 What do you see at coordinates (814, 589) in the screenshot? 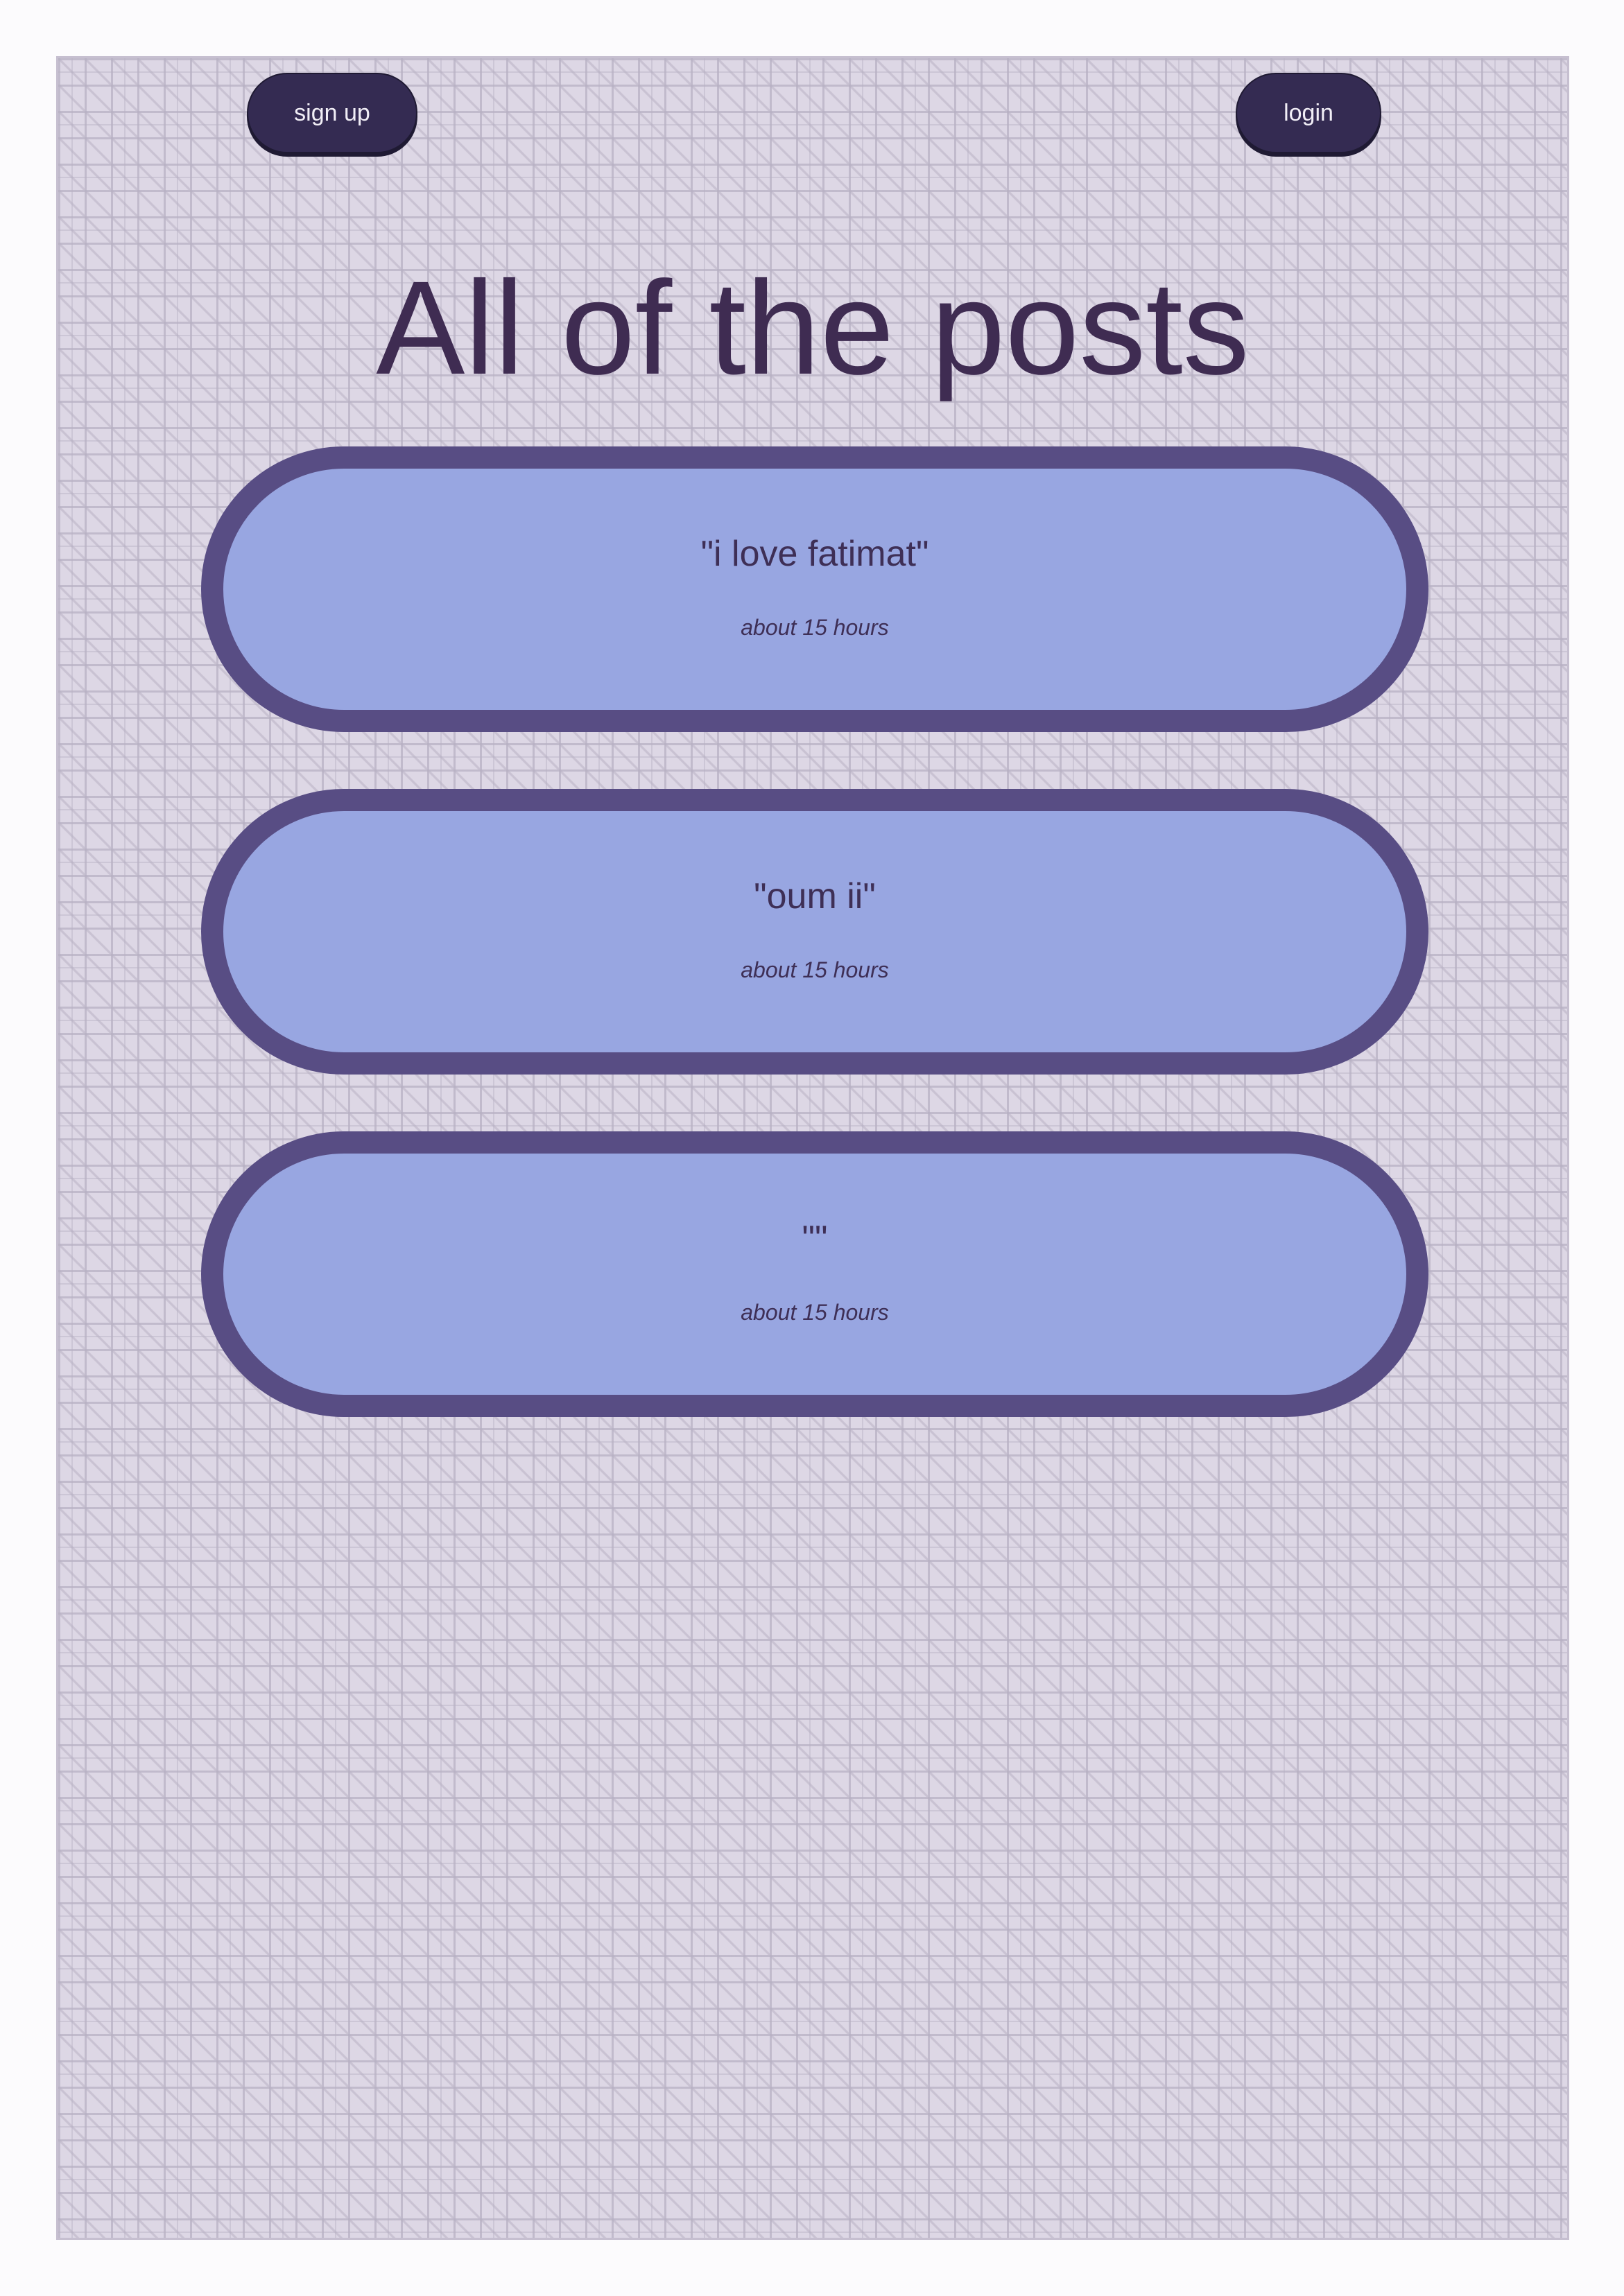
I see `post-card: "i love fatimat" about 15 hours` at bounding box center [814, 589].